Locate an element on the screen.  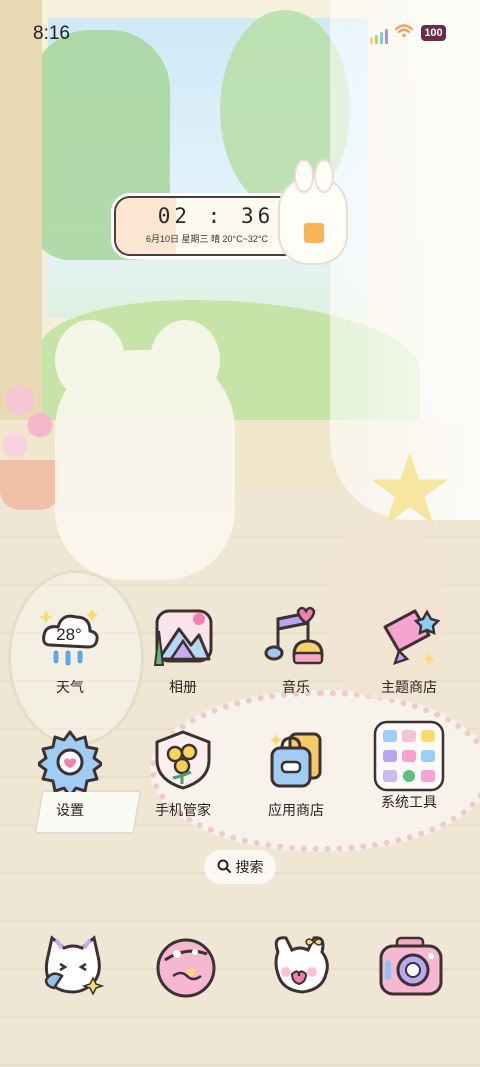
app-label: 系统工具 is located at coordinates (409, 802).